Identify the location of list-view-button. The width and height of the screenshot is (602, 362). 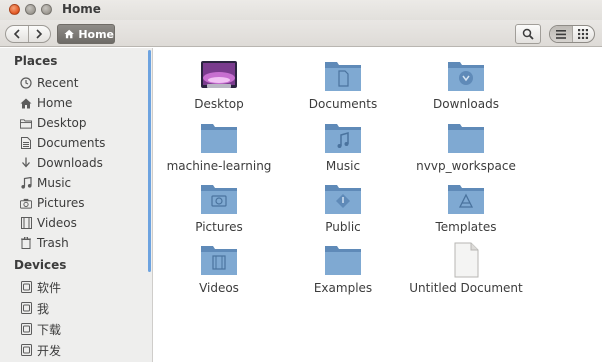
(561, 34).